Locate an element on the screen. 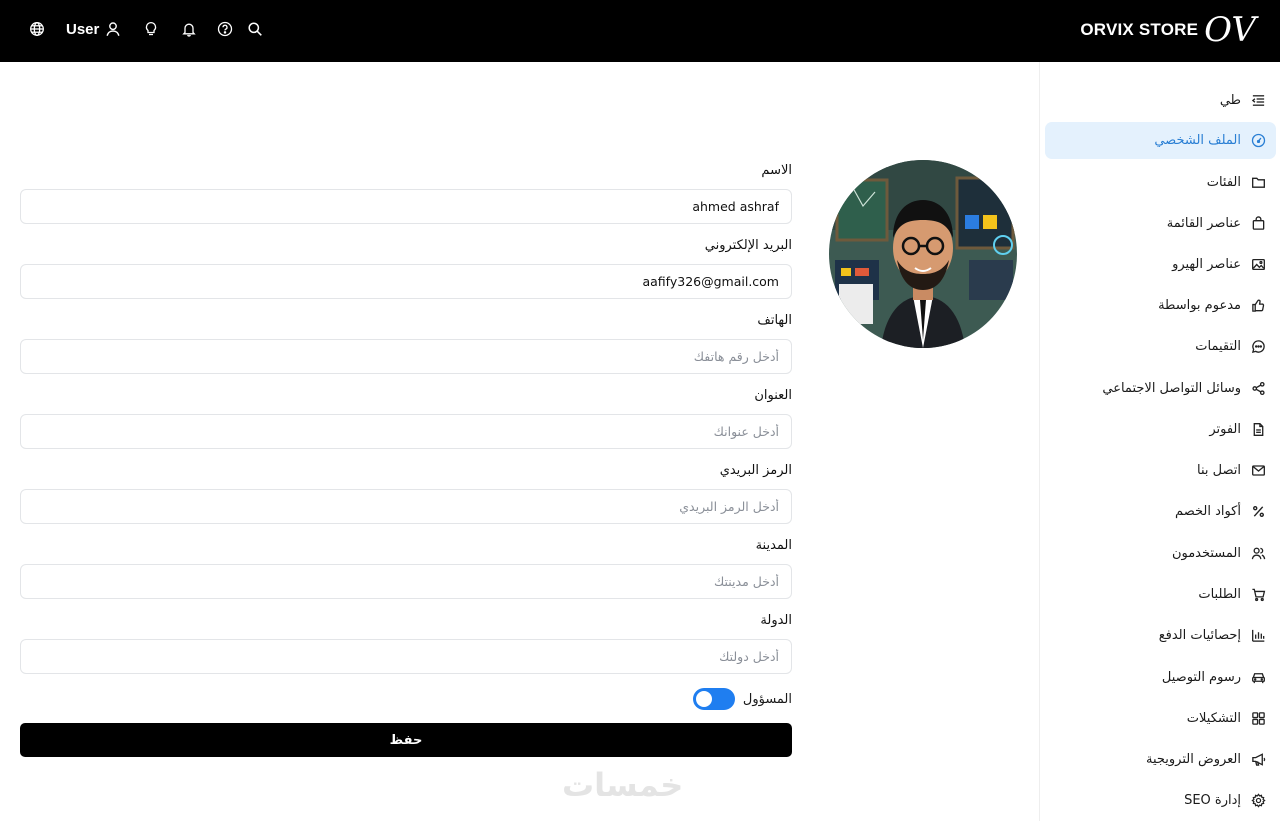 Image resolution: width=1280 pixels, height=821 pixels. grid-icon is located at coordinates (1258, 719).